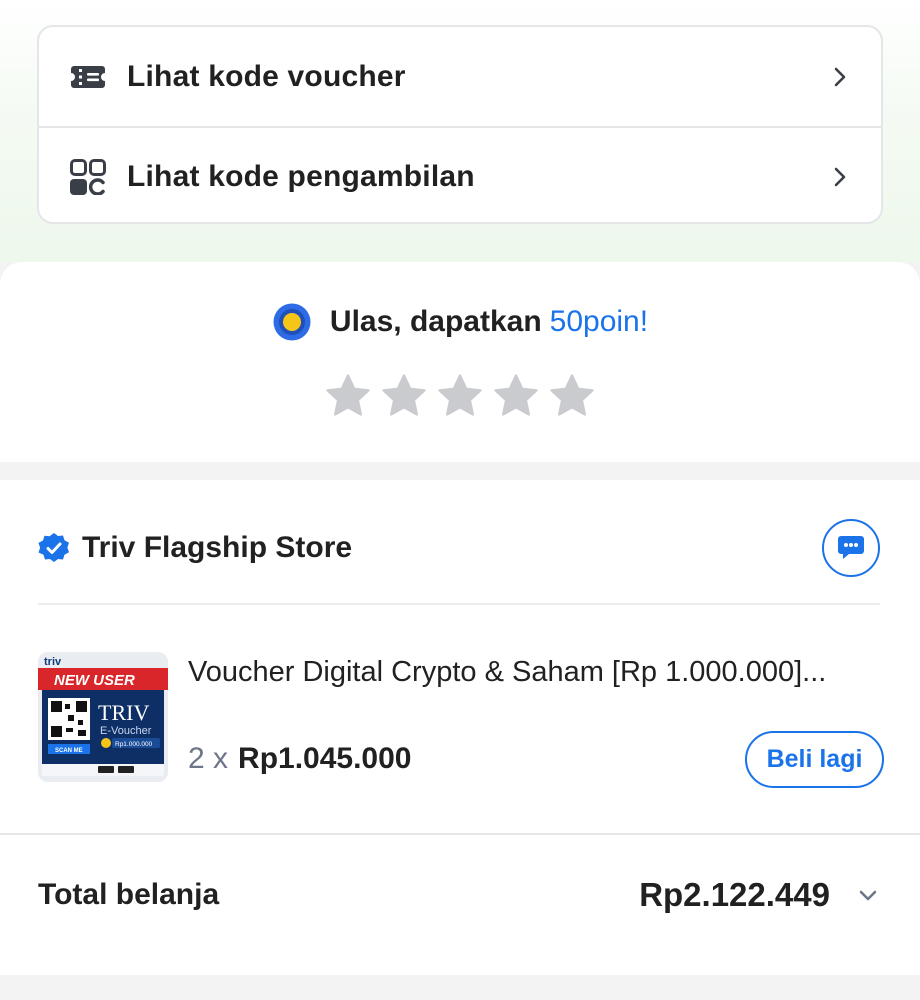  Describe the element at coordinates (814, 759) in the screenshot. I see `buy-again-button: Beli lagi` at that location.